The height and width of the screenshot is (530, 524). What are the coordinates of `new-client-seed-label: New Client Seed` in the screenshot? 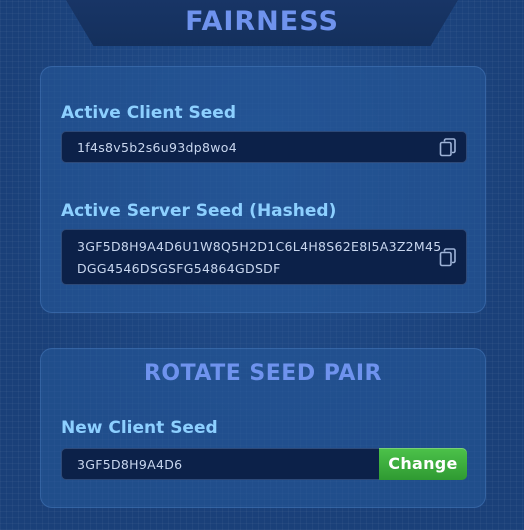 It's located at (139, 428).